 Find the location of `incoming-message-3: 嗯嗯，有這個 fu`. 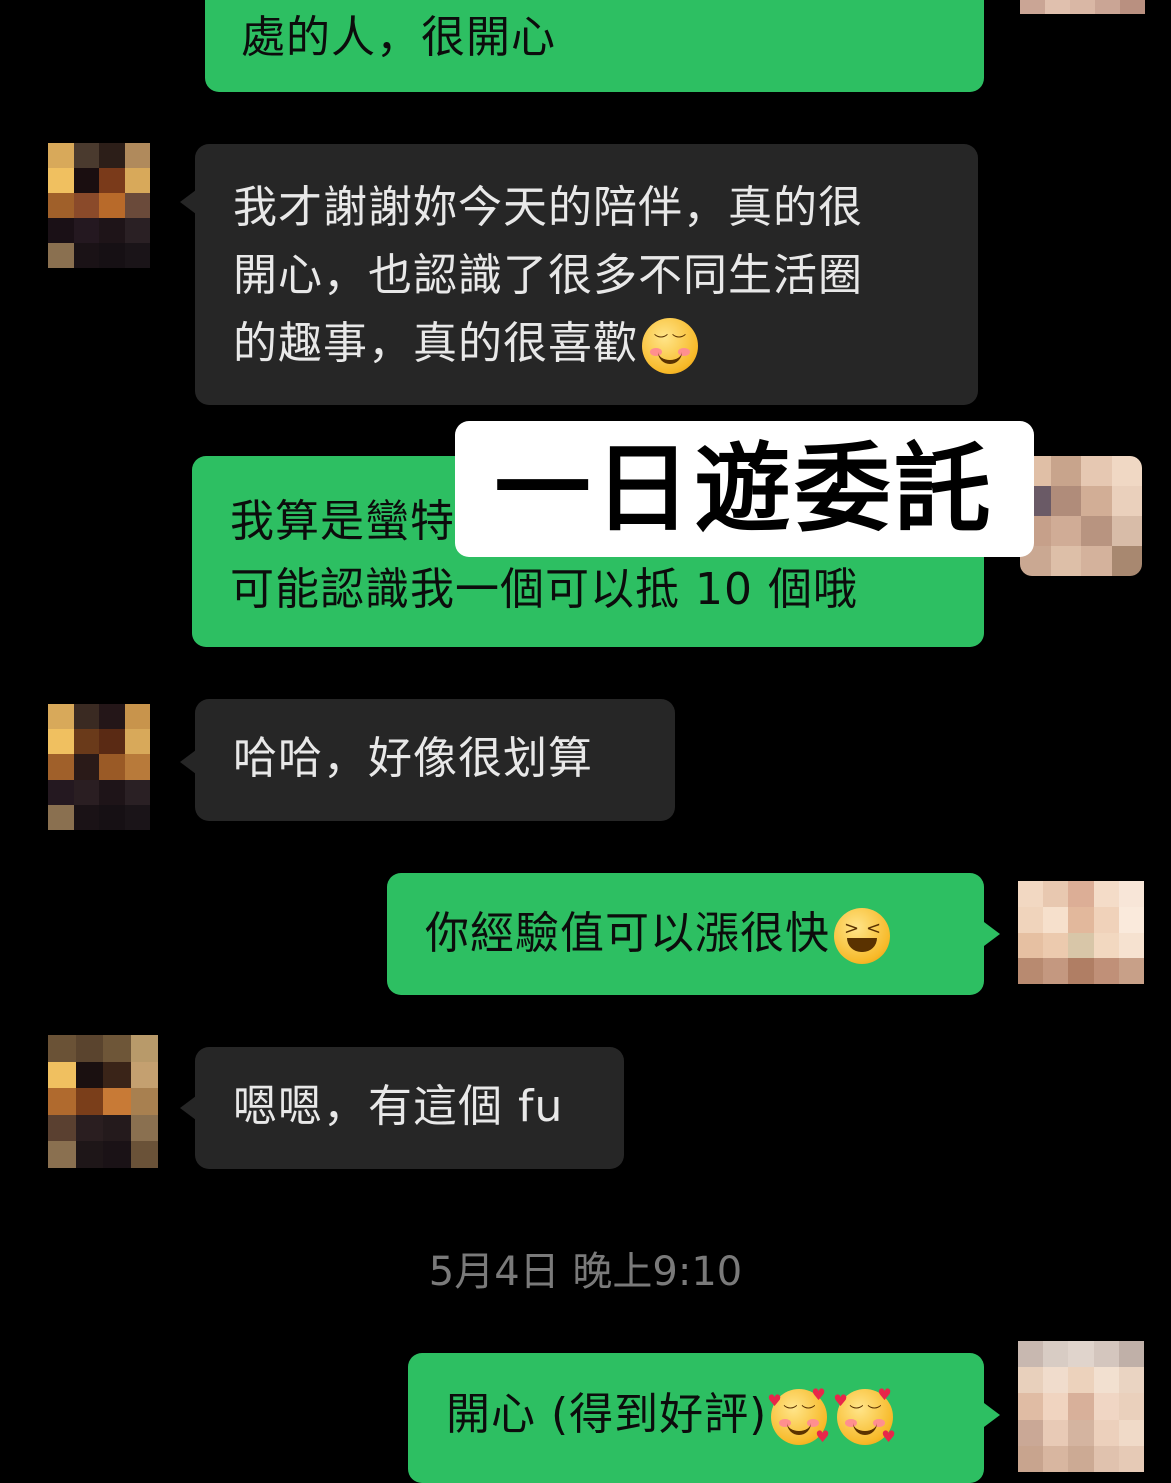

incoming-message-3: 嗯嗯，有這個 fu is located at coordinates (409, 1108).